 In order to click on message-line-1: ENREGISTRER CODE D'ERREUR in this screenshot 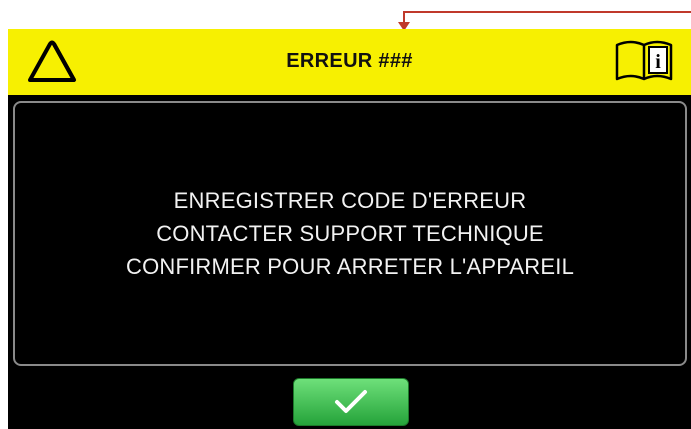, I will do `click(350, 200)`.